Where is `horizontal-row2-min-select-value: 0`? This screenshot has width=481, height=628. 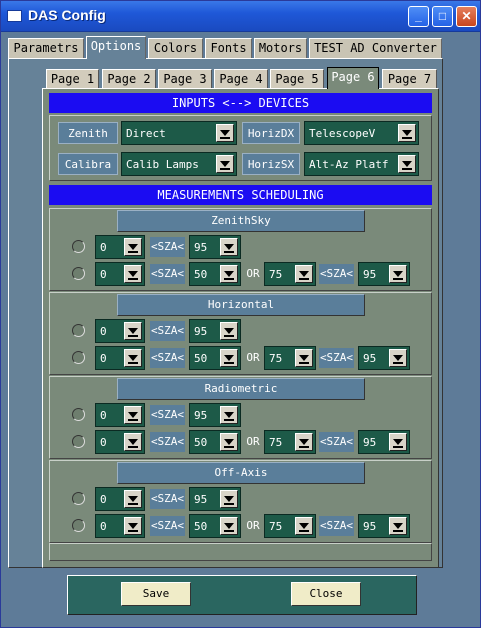 horizontal-row2-min-select-value: 0 is located at coordinates (103, 358).